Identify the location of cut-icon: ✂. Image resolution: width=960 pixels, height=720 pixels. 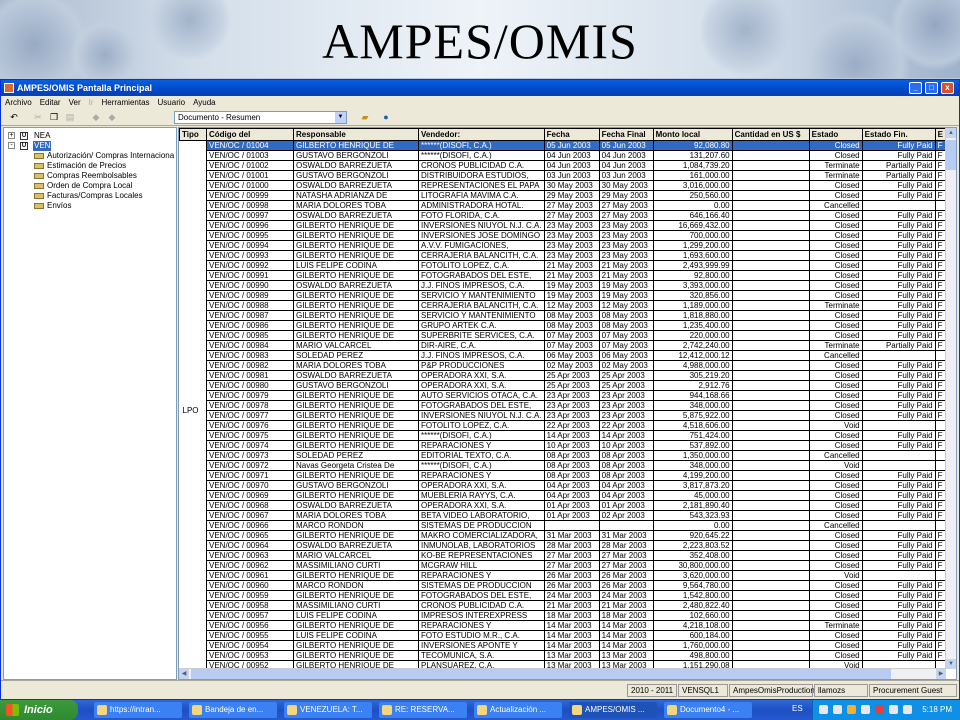
(38, 117).